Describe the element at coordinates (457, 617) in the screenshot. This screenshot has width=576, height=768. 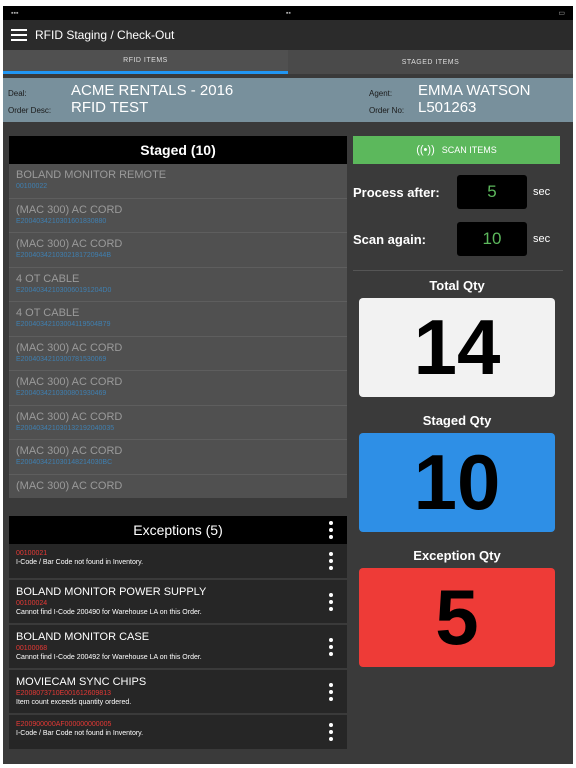
I see `exception-qty-box: 5` at that location.